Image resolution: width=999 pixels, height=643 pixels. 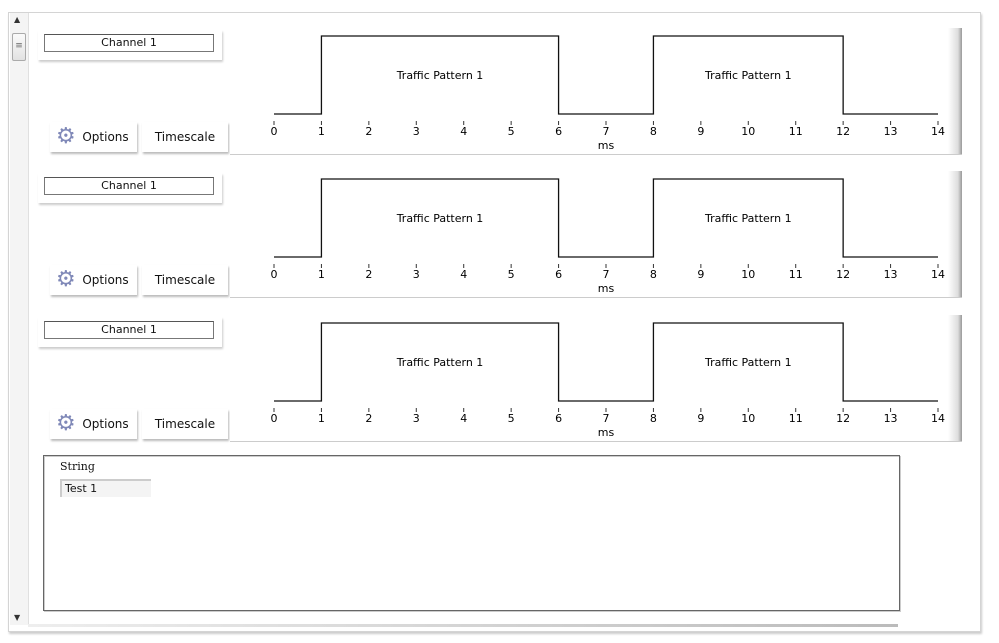 I want to click on string-label: String, so click(x=77, y=466).